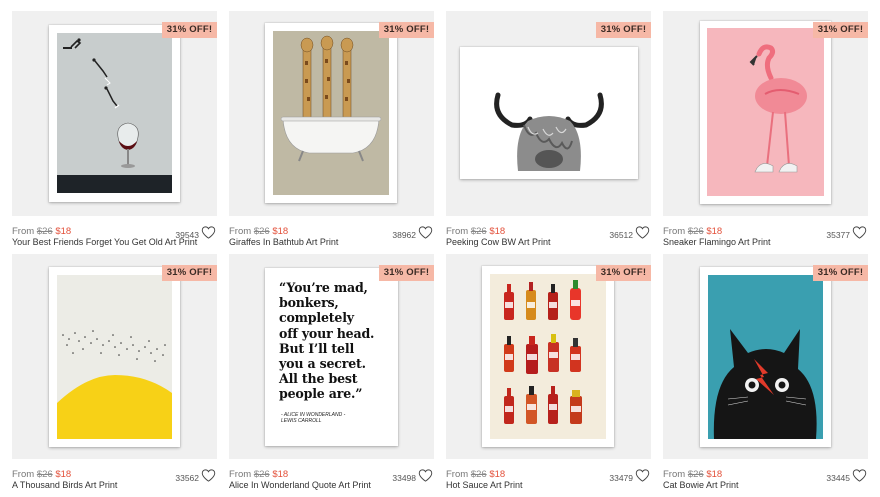 The width and height of the screenshot is (880, 497). I want to click on product-title: Giraffes In Bathtub Art Print, so click(283, 242).